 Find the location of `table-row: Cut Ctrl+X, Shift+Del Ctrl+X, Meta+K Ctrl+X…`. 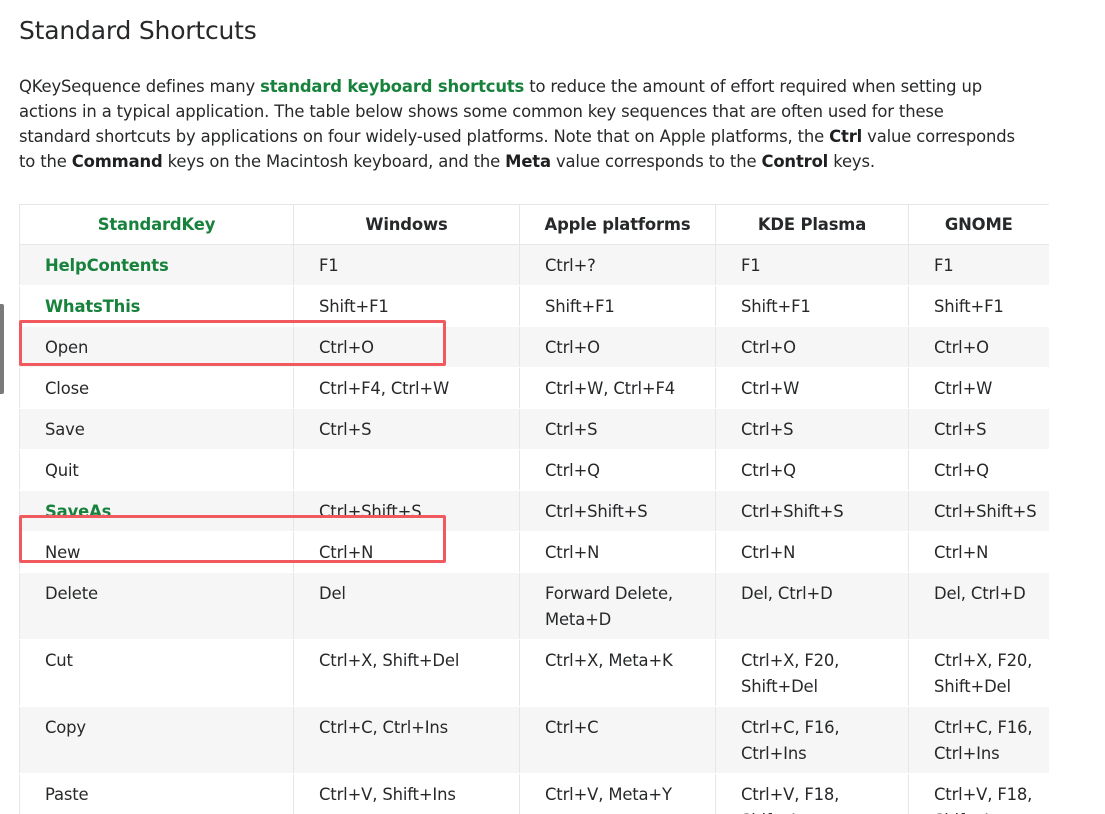

table-row: Cut Ctrl+X, Shift+Del Ctrl+X, Meta+K Ctrl+X… is located at coordinates (534, 673).